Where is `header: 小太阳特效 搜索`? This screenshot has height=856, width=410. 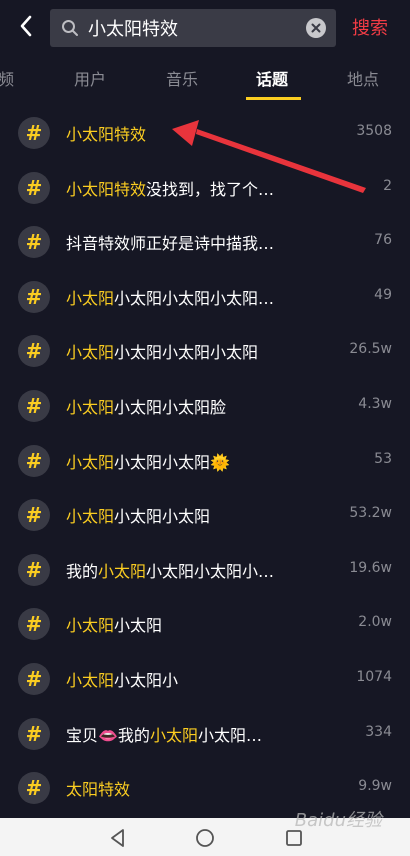
header: 小太阳特效 搜索 is located at coordinates (205, 27).